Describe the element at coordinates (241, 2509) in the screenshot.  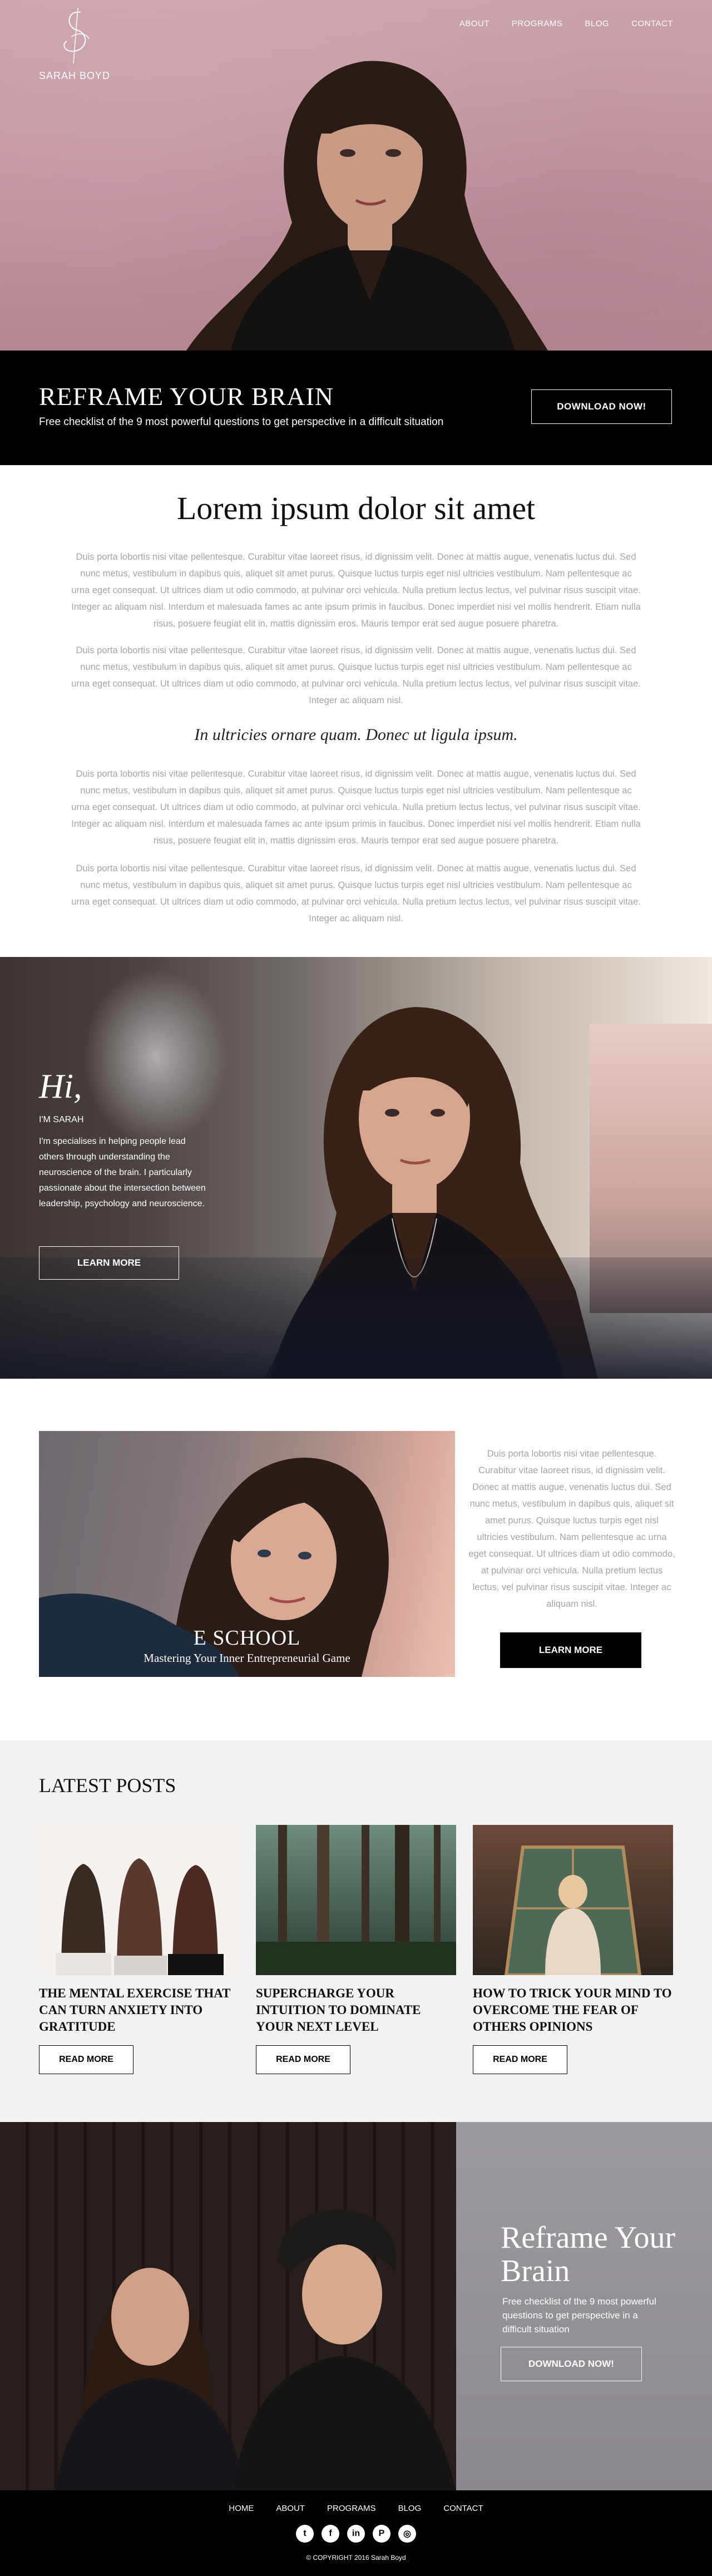
I see `footer-nav-home: HOME` at that location.